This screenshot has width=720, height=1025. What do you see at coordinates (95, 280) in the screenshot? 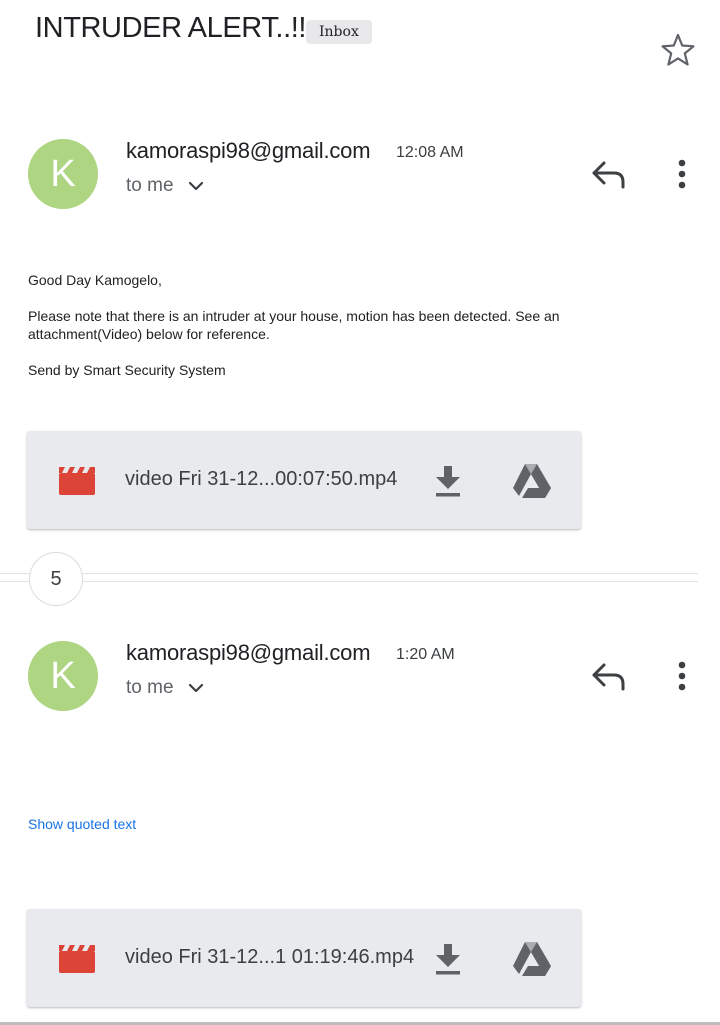
I see `email-greeting: Good Day Kamogelo,` at bounding box center [95, 280].